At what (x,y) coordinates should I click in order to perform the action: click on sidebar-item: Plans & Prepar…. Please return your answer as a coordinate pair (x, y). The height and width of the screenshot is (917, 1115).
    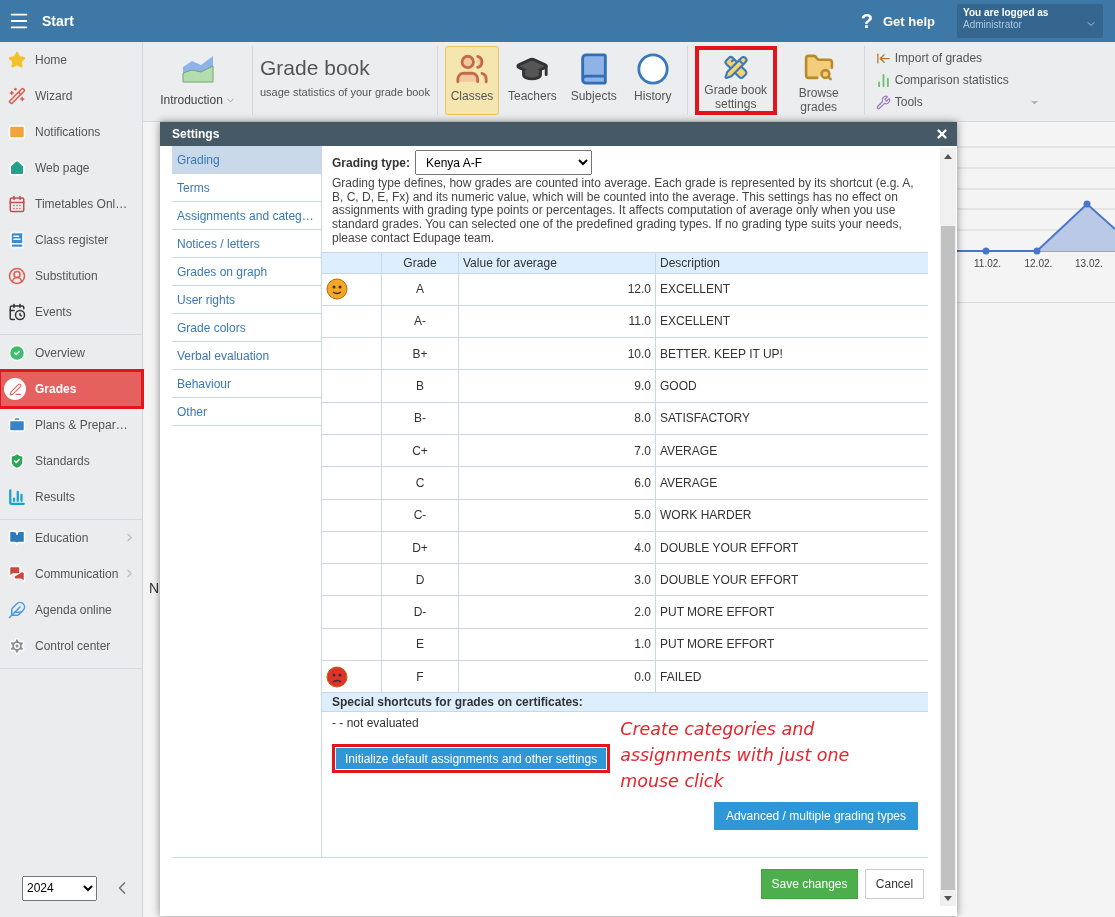
    Looking at the image, I should click on (71, 425).